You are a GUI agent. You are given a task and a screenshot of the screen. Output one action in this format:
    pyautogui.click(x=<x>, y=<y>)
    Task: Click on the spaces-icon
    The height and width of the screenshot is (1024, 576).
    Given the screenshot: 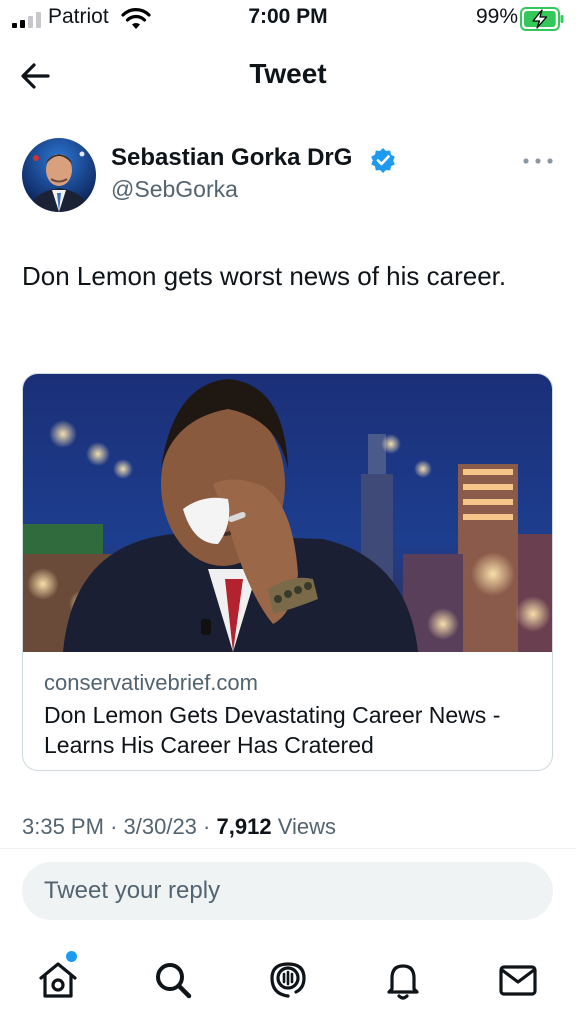 What is the action you would take?
    pyautogui.click(x=288, y=980)
    